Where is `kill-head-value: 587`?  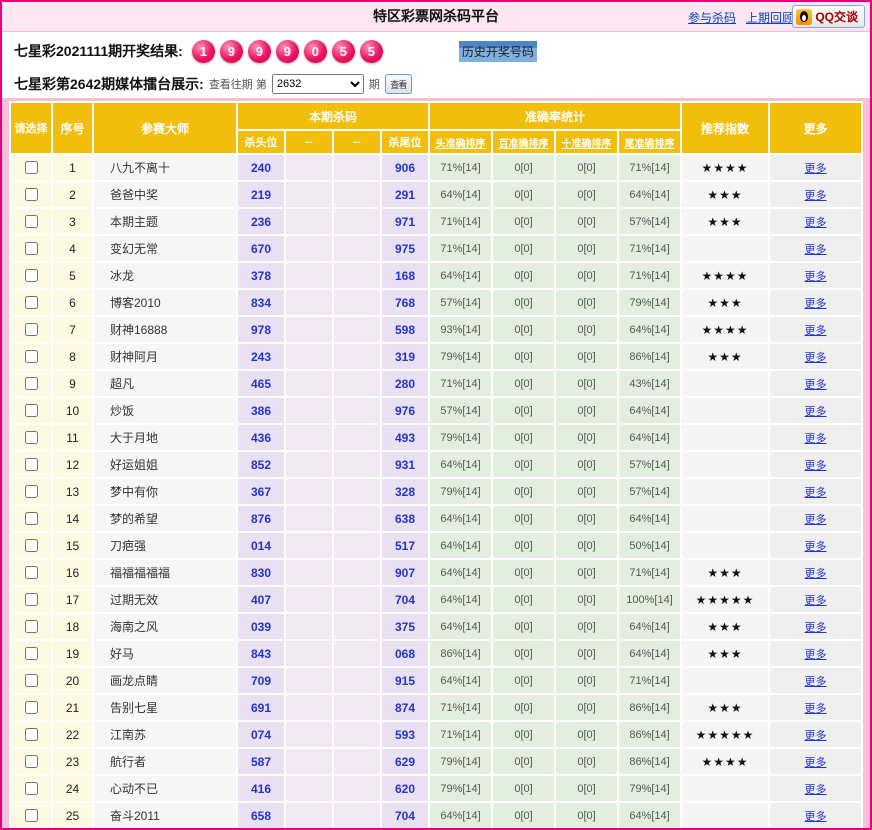 kill-head-value: 587 is located at coordinates (261, 761).